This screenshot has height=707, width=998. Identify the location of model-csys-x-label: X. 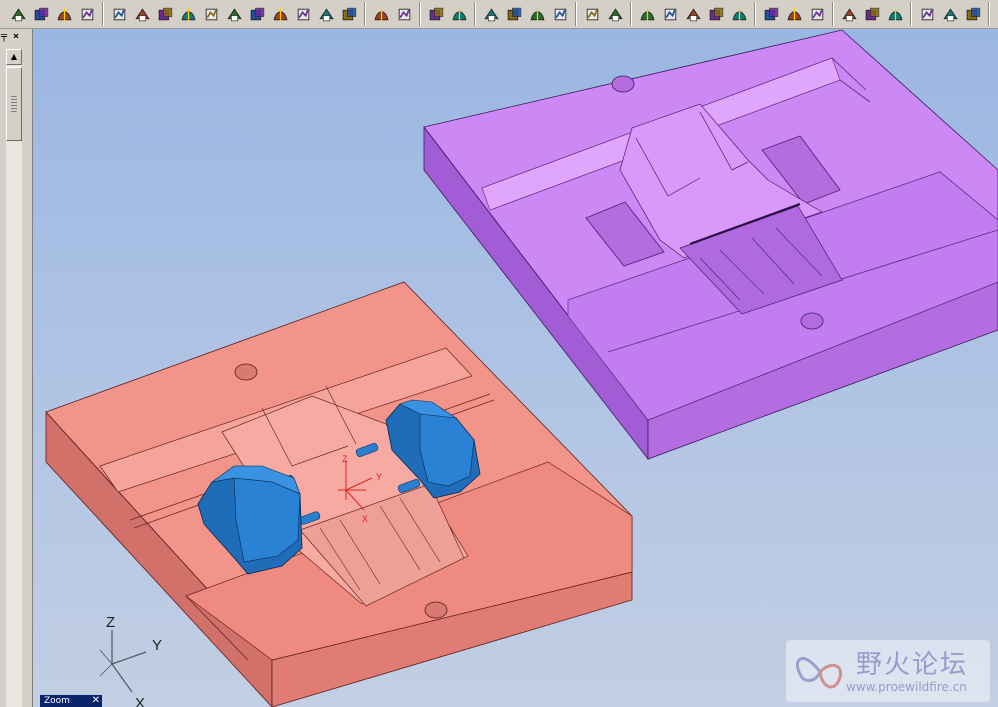
(365, 519).